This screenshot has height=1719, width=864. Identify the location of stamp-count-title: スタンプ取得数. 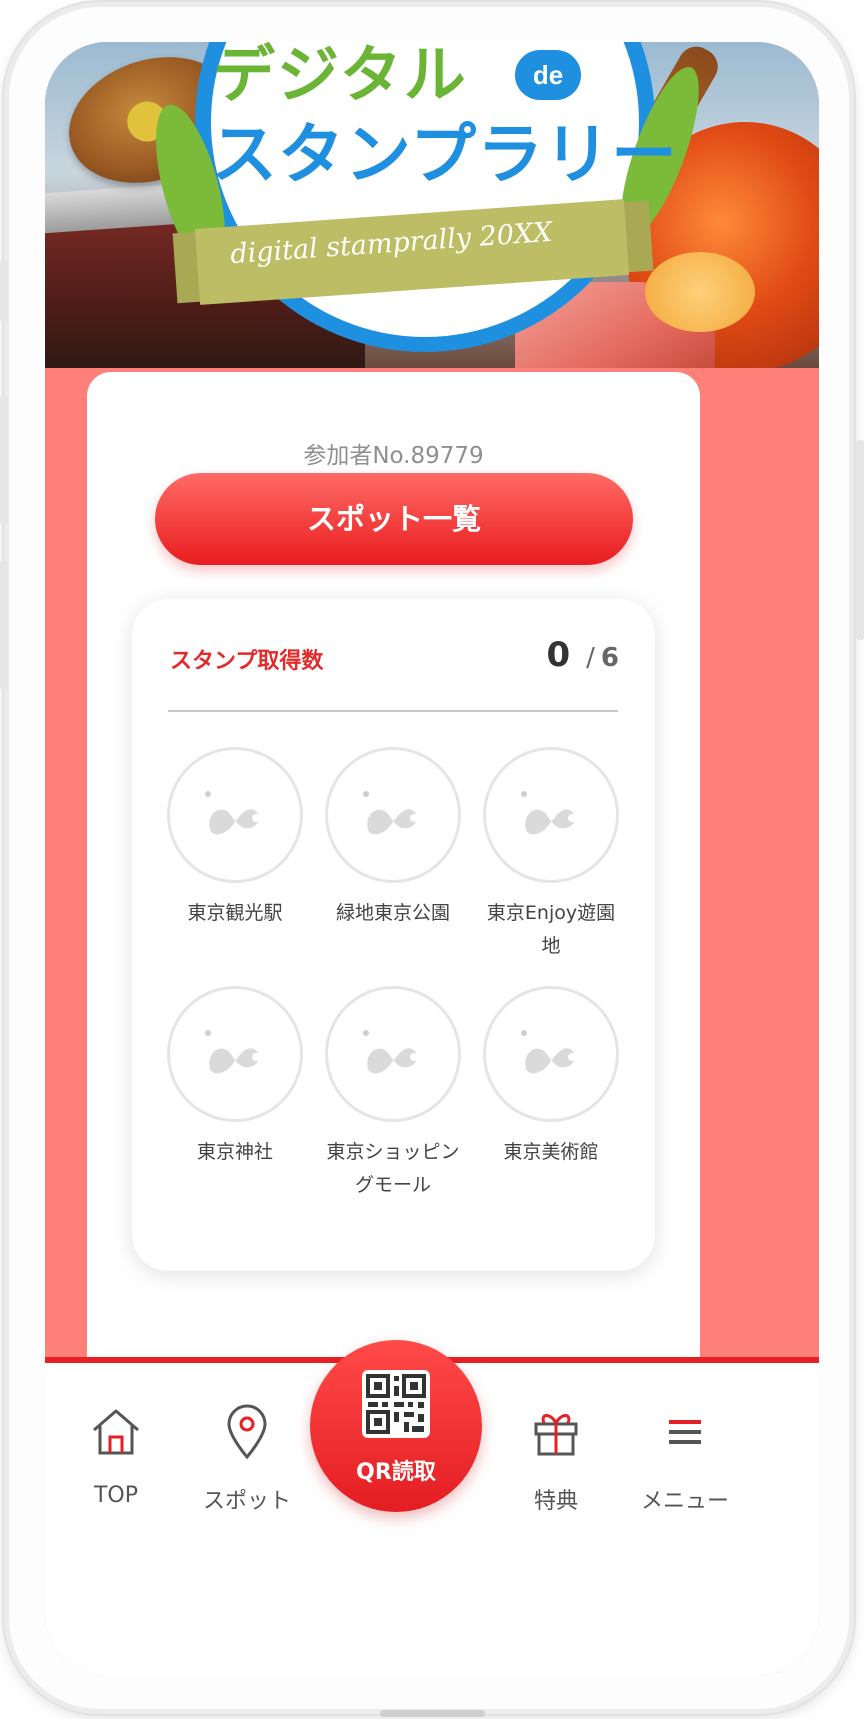
(247, 661).